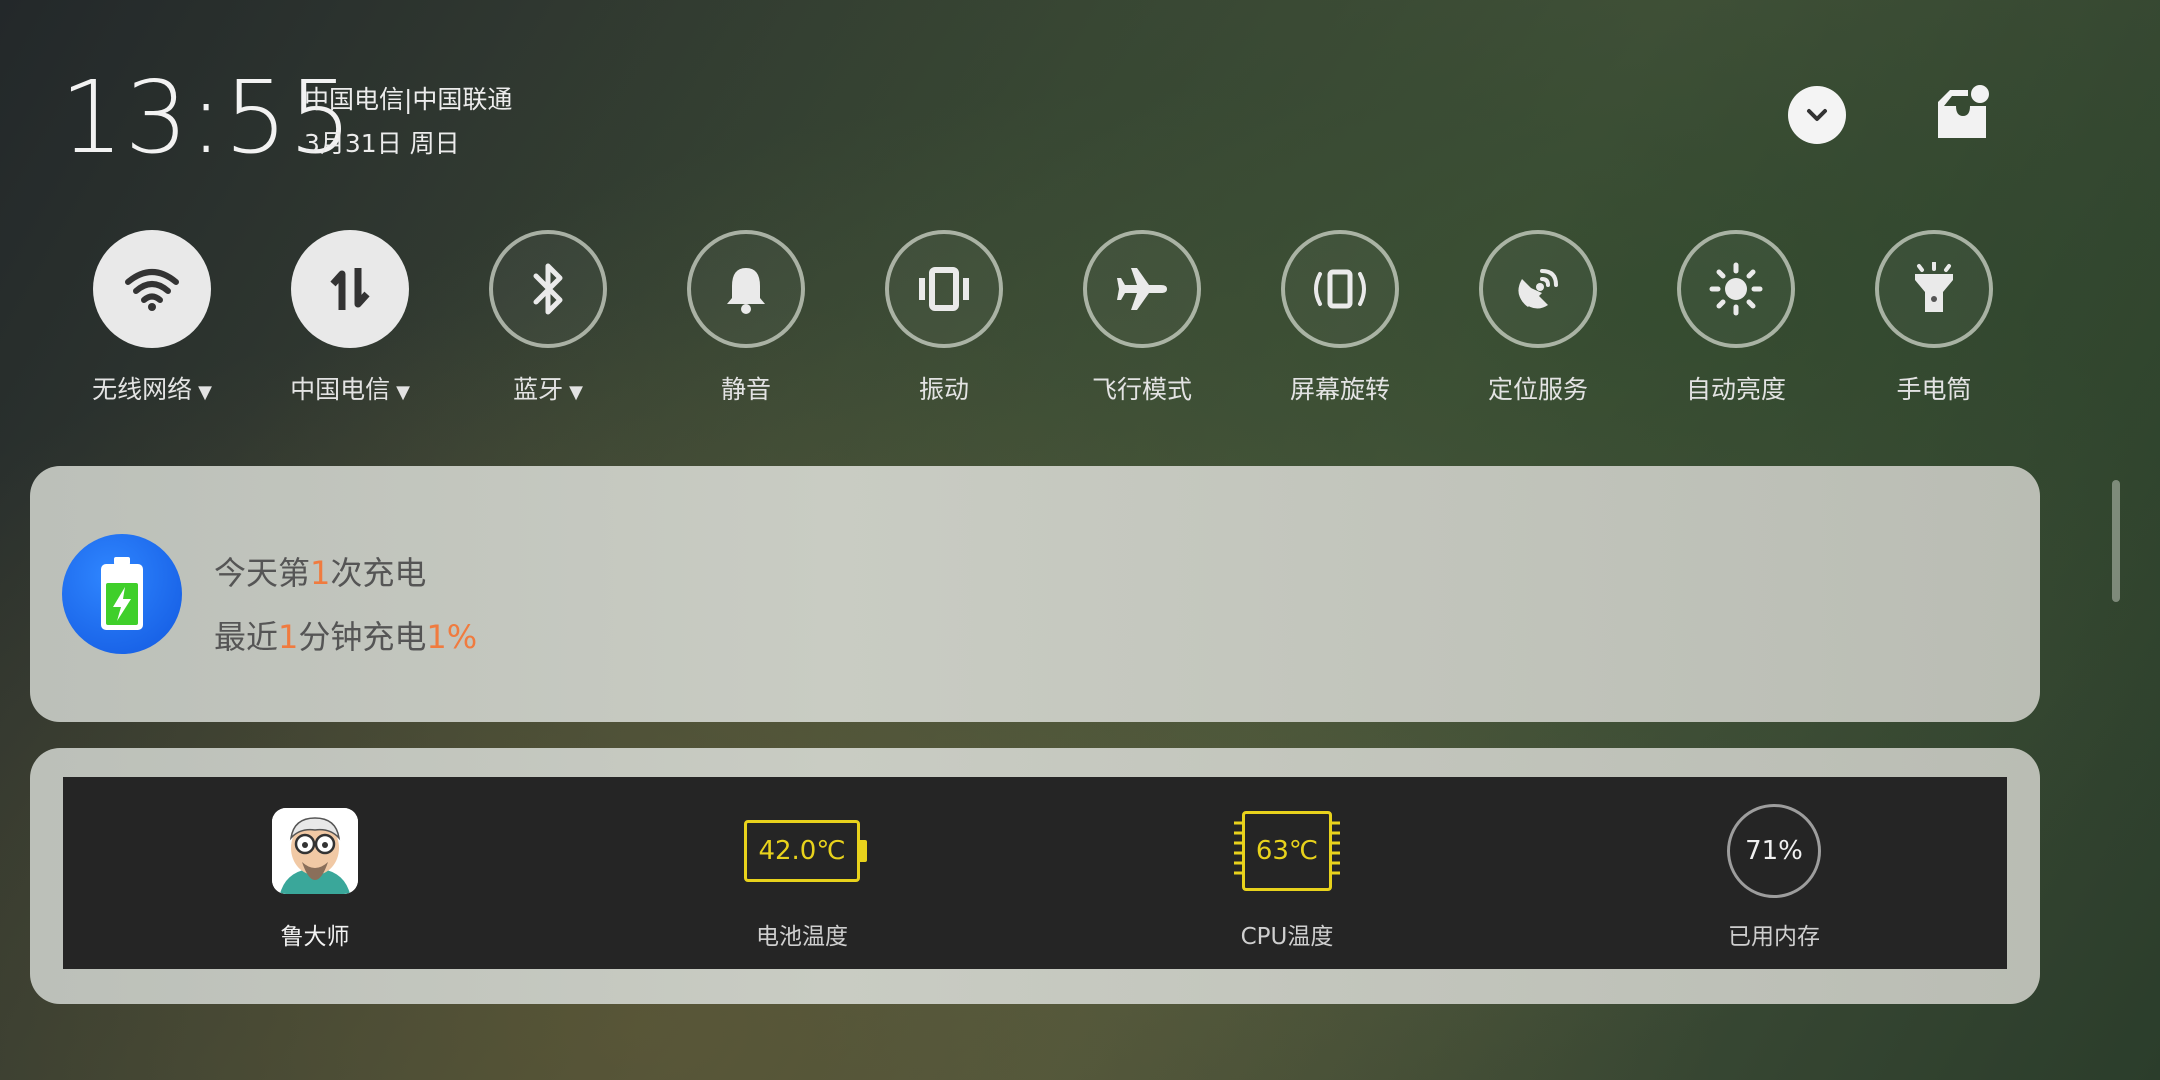 The image size is (2160, 1080). I want to click on wifi-icon, so click(152, 290).